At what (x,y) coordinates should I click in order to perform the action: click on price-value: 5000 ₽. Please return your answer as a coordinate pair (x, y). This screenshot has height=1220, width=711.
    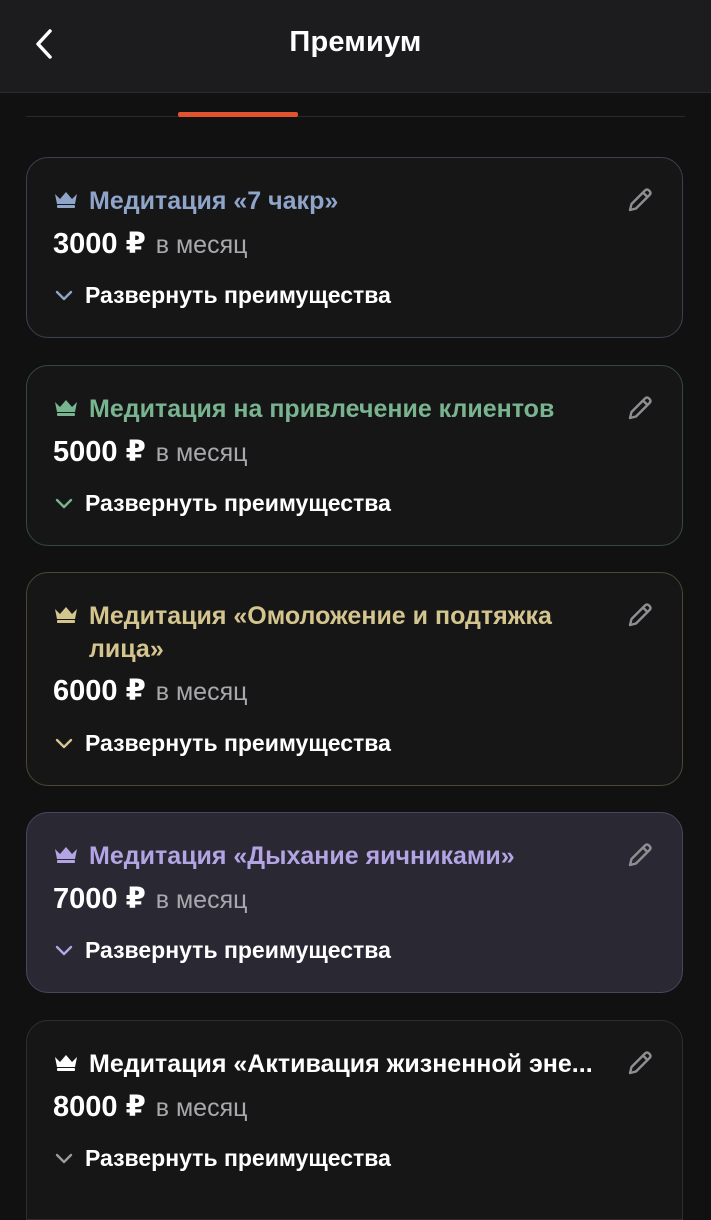
    Looking at the image, I should click on (99, 452).